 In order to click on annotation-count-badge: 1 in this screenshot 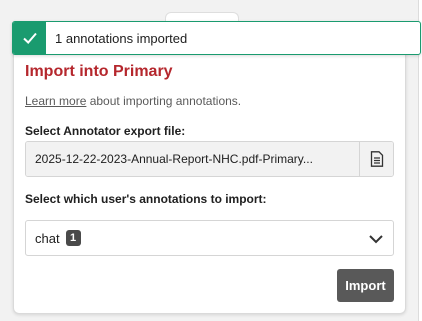, I will do `click(73, 238)`.